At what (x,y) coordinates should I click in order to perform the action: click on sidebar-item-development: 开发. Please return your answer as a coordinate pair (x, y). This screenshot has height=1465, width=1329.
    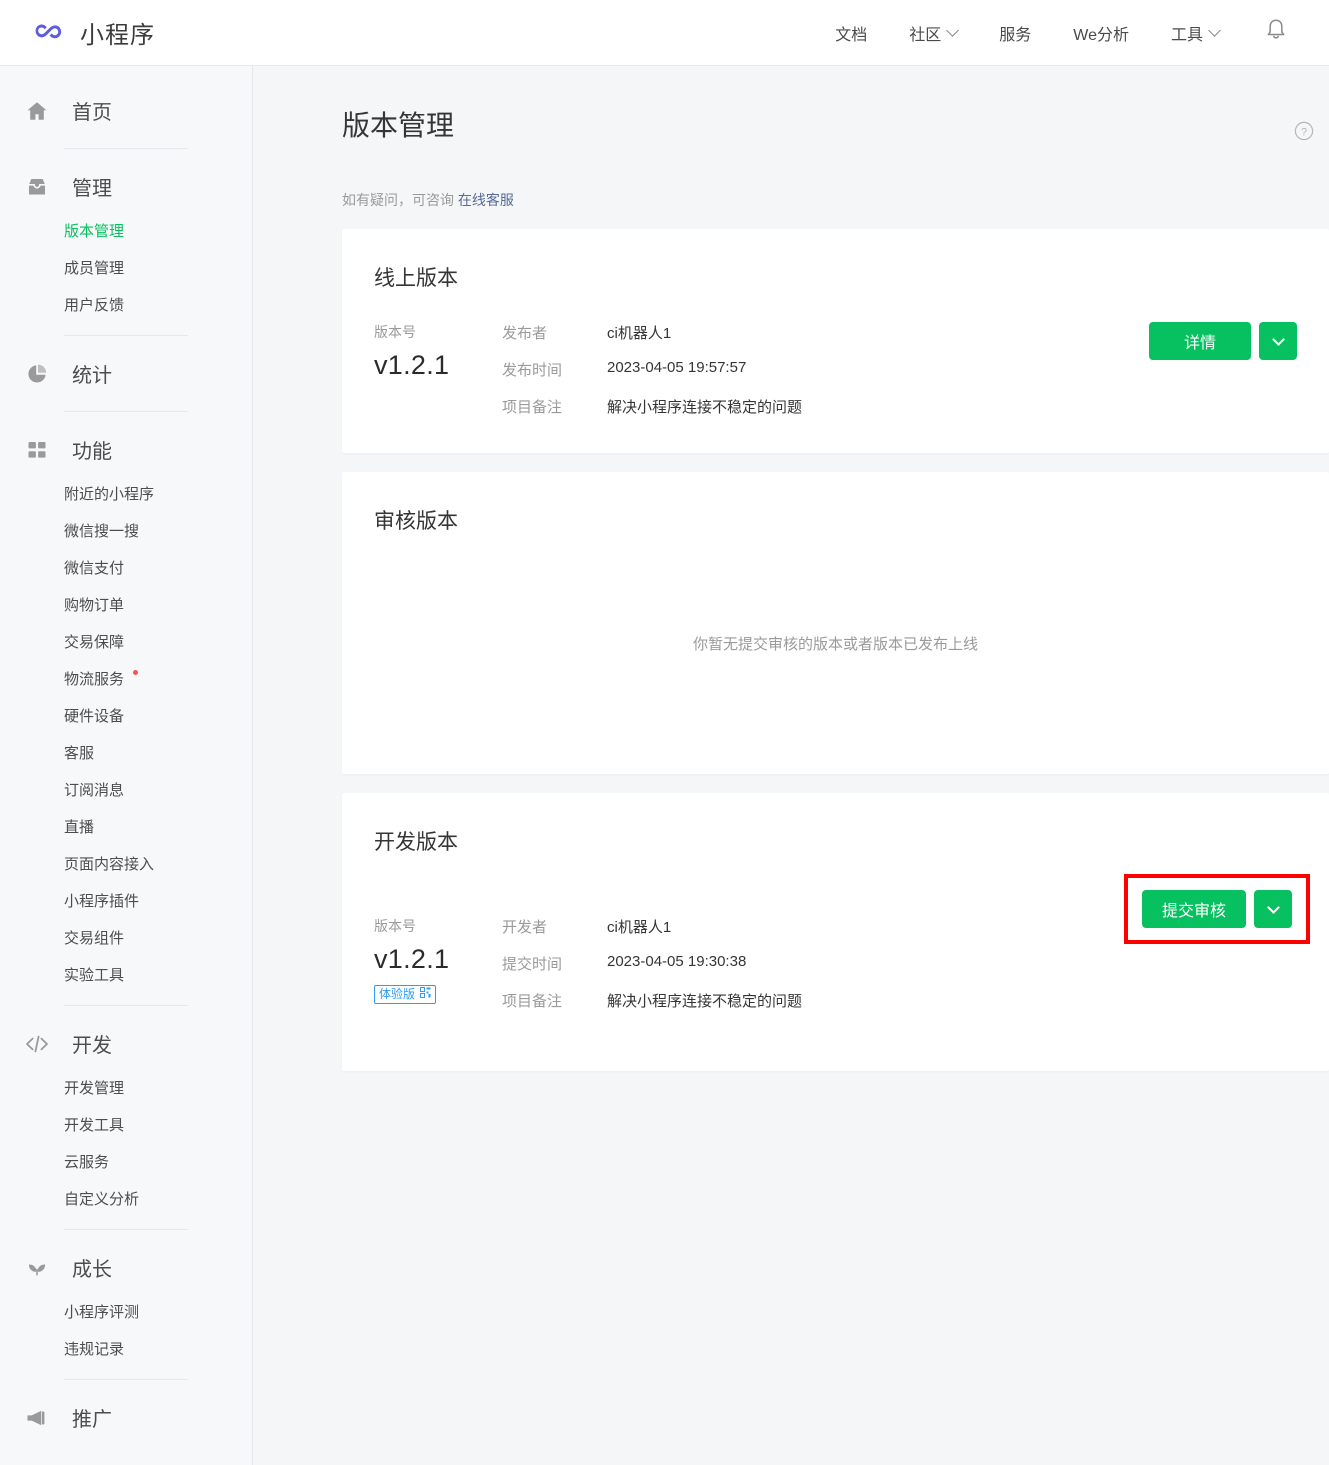
    Looking at the image, I should click on (126, 1043).